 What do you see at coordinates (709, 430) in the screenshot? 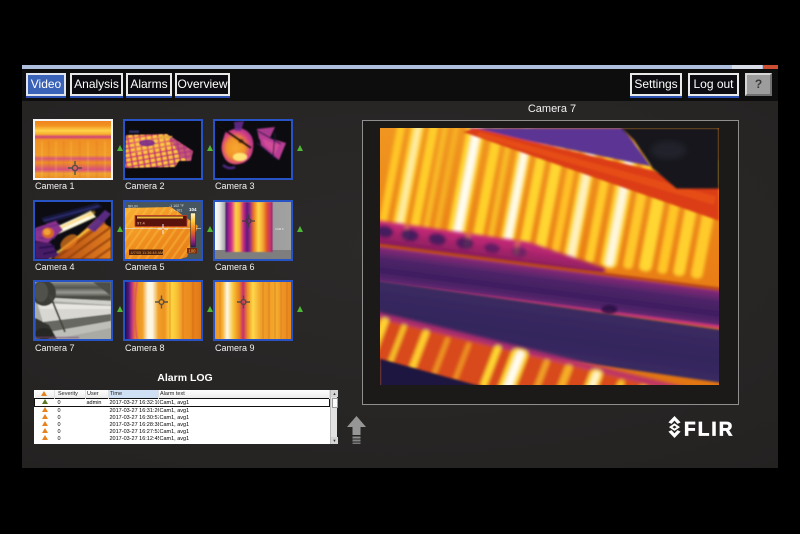
I see `svg-text: FLIR` at bounding box center [709, 430].